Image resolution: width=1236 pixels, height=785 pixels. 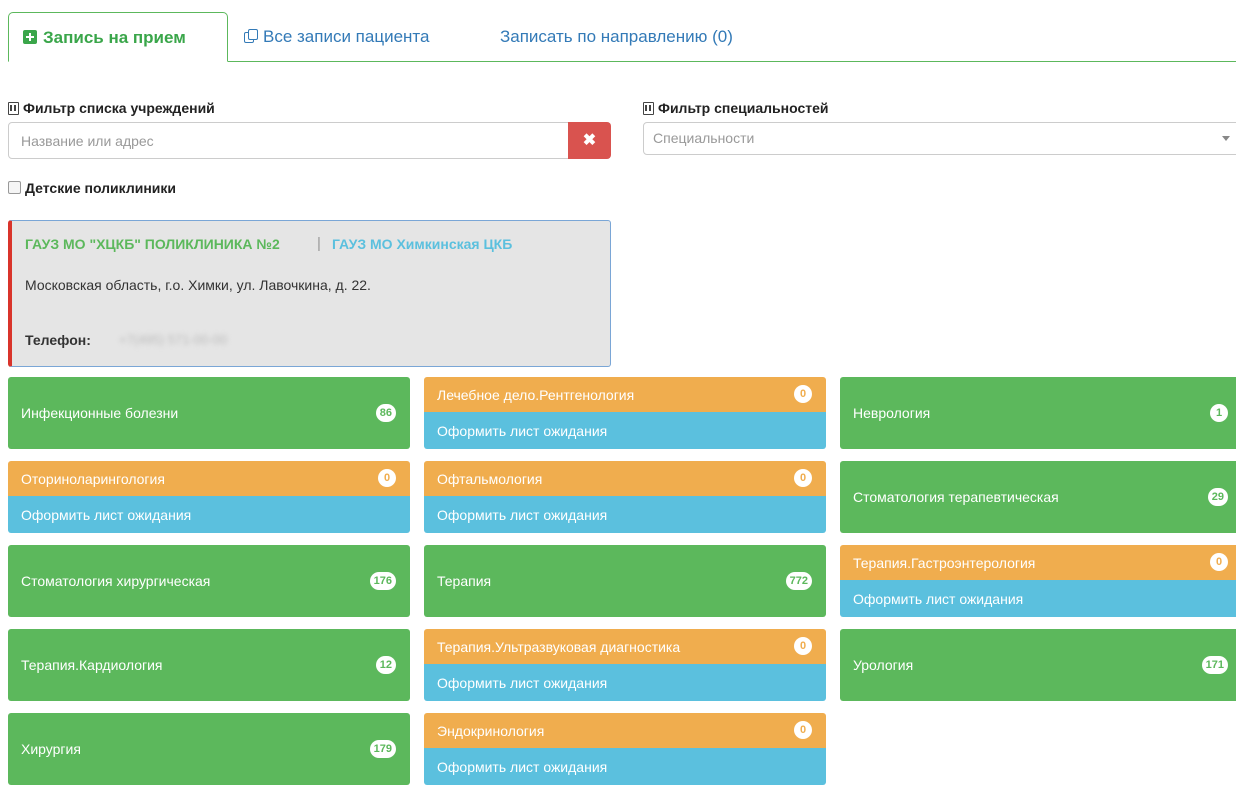 I want to click on specialties-placeholder: Специальности, so click(x=704, y=138).